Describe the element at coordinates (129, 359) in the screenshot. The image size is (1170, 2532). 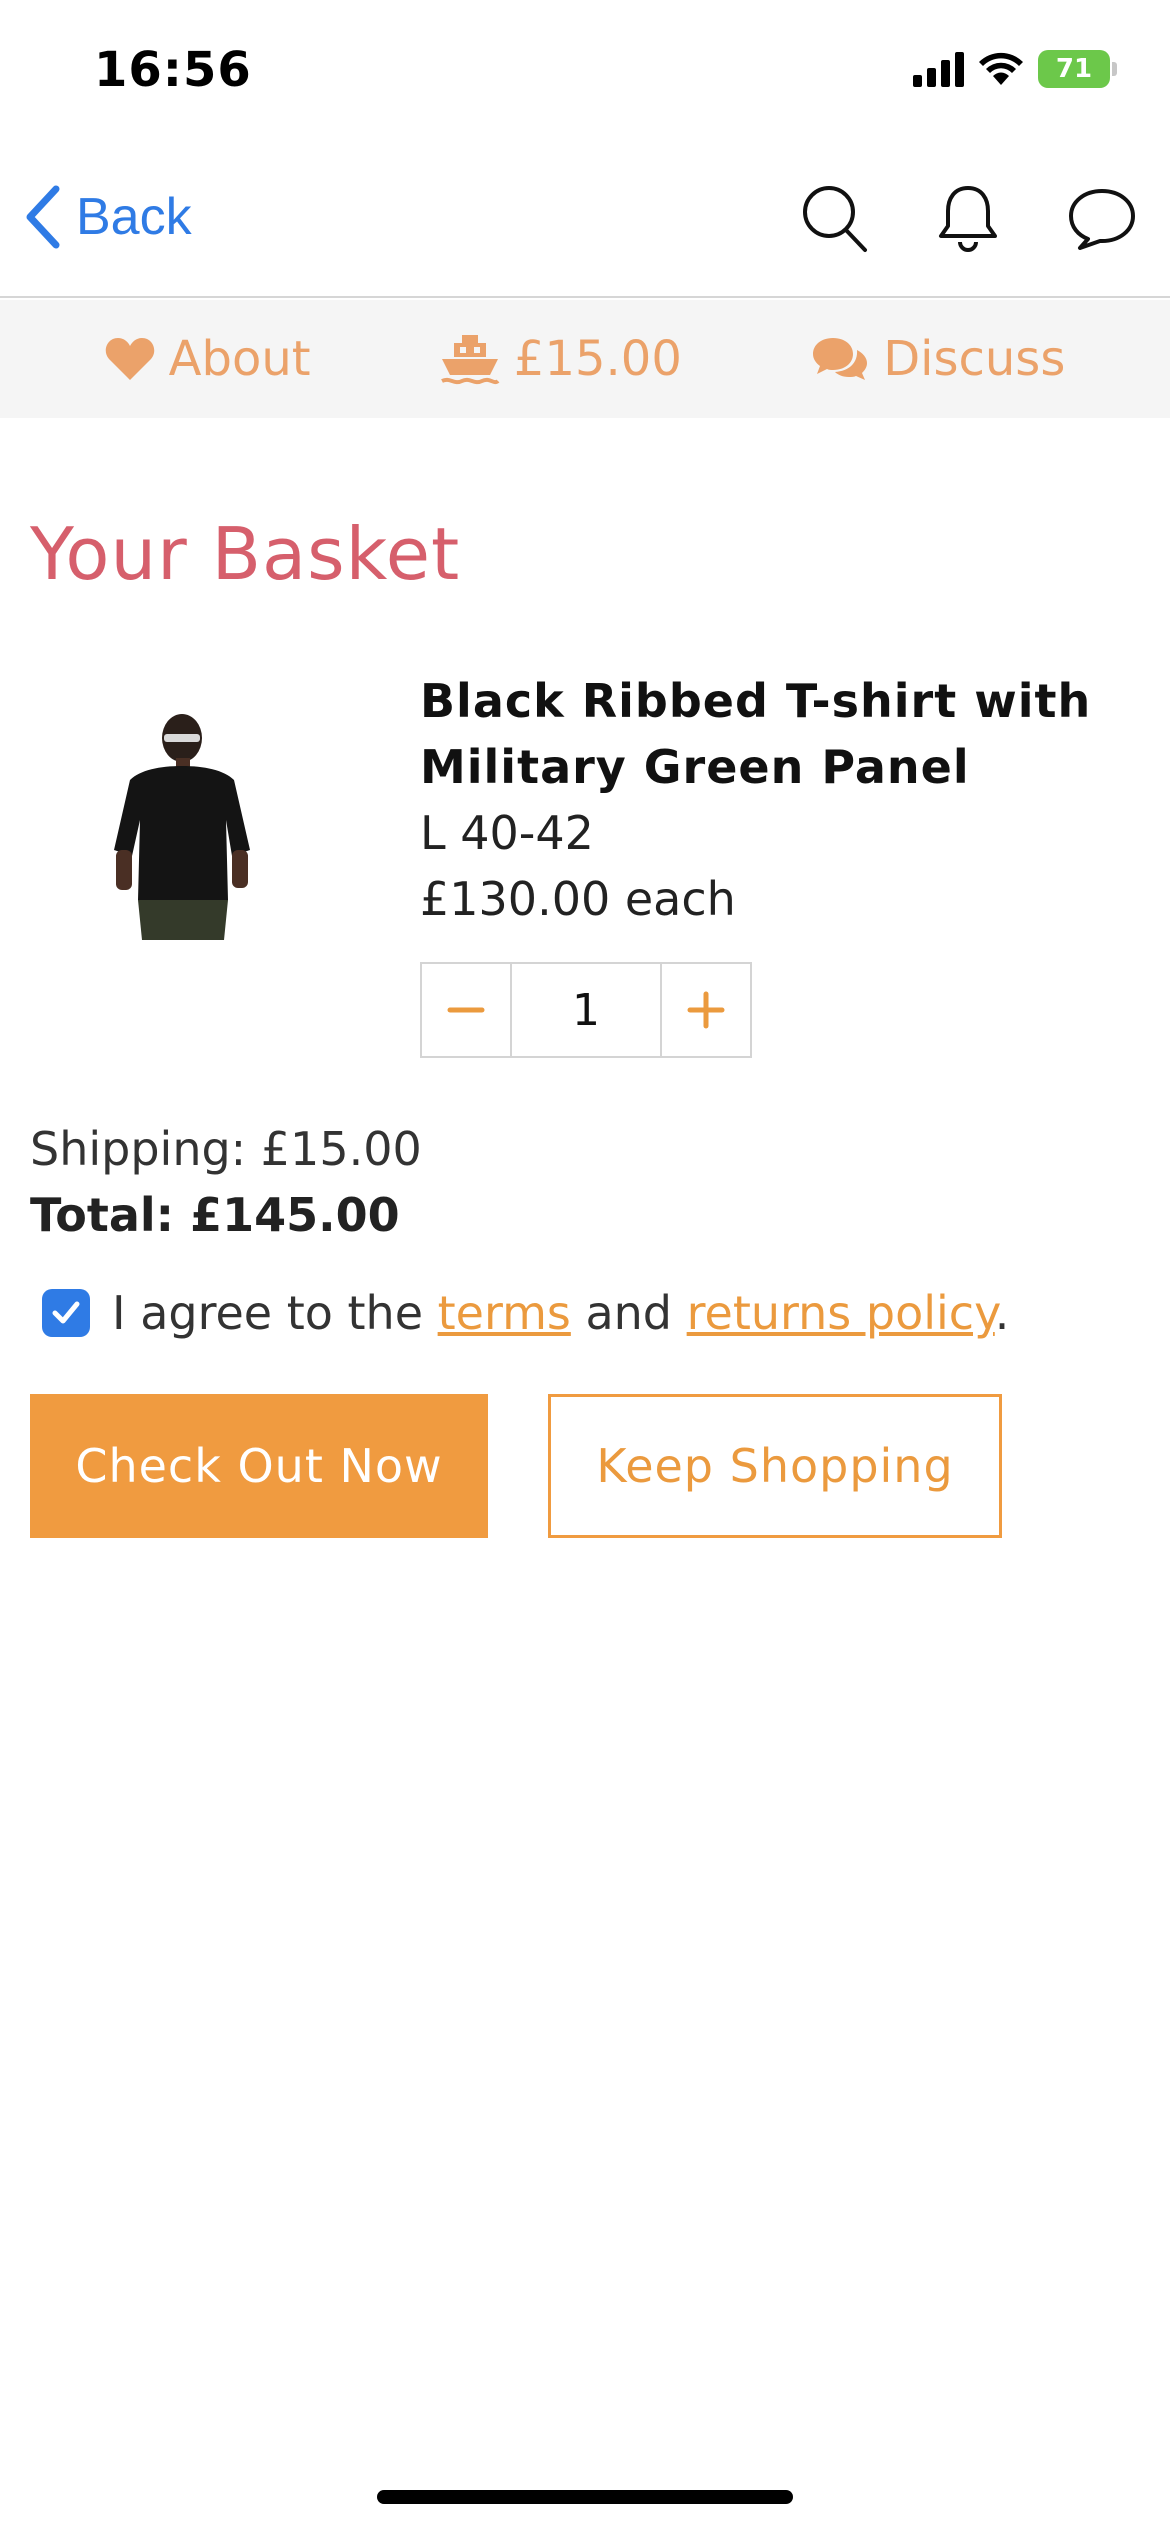
I see `heart-icon` at that location.